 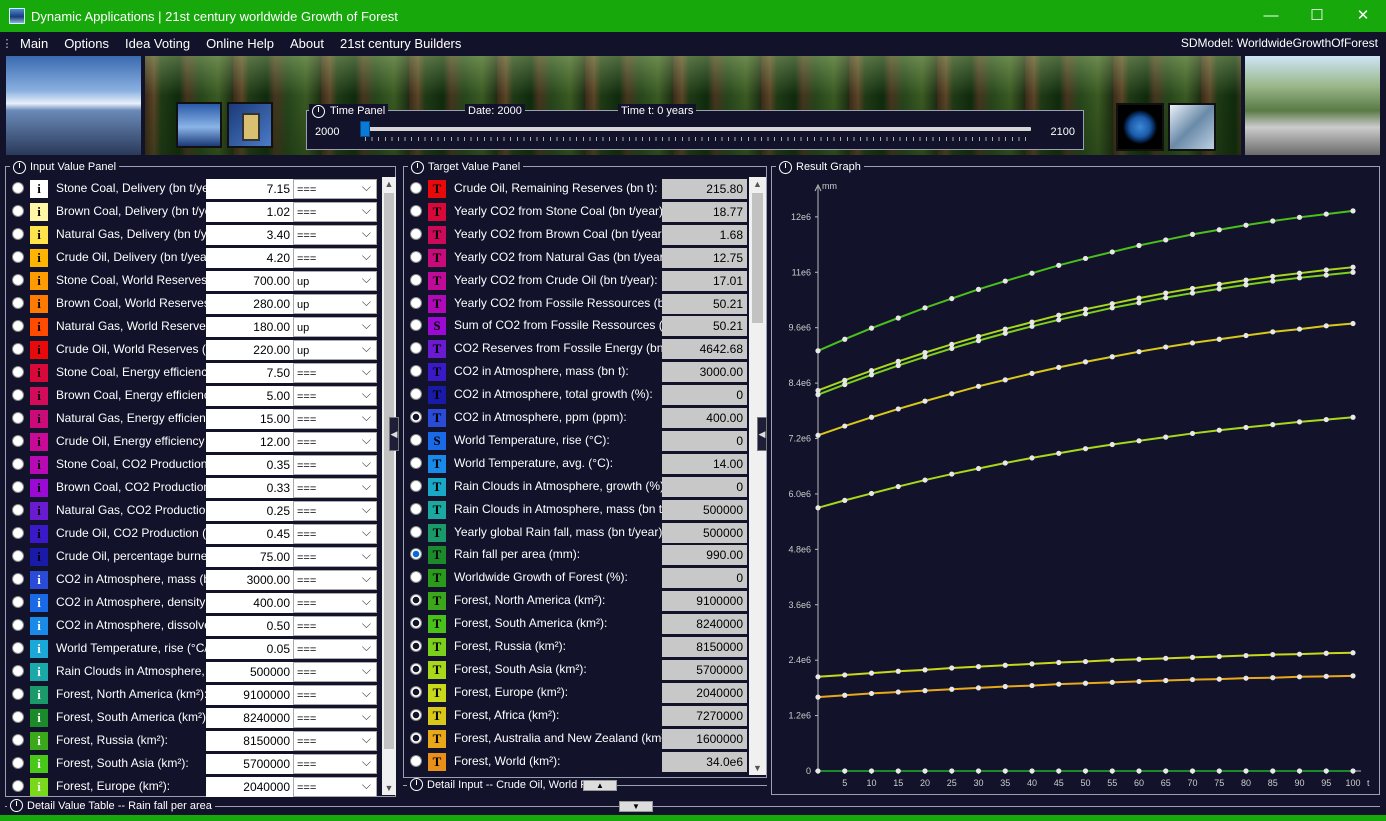 What do you see at coordinates (250, 787) in the screenshot?
I see `input-row-value: 2040000` at bounding box center [250, 787].